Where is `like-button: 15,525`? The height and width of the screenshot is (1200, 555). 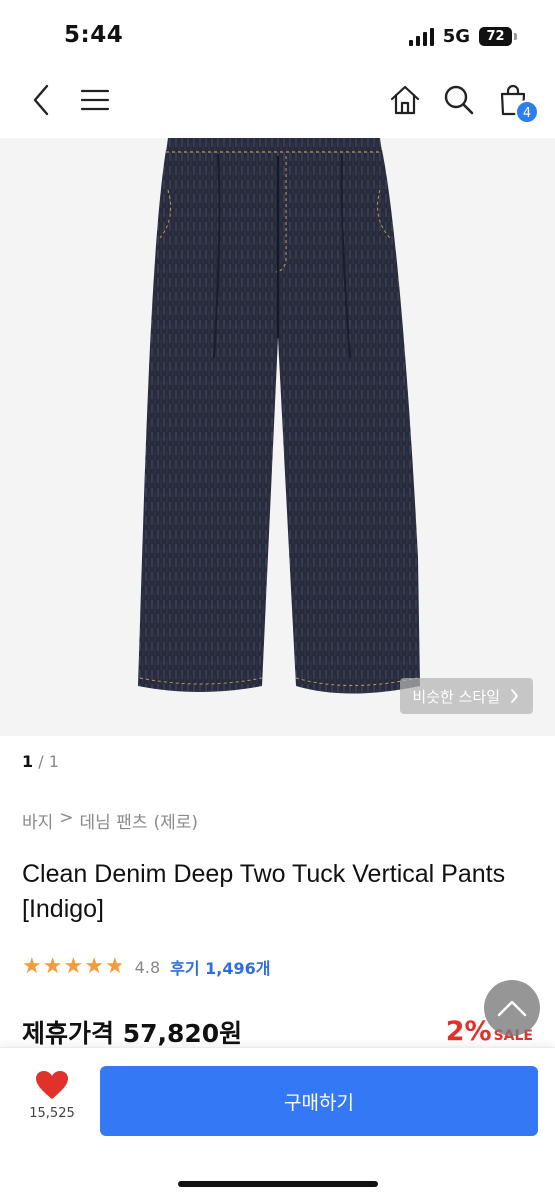 like-button: 15,525 is located at coordinates (52, 1106).